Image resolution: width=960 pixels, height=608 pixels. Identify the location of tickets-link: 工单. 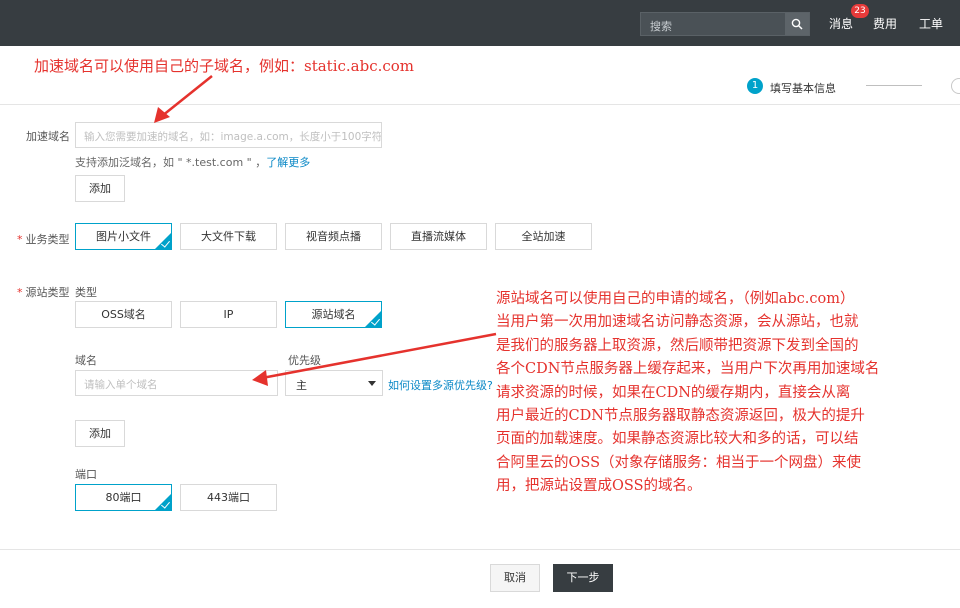
(931, 23).